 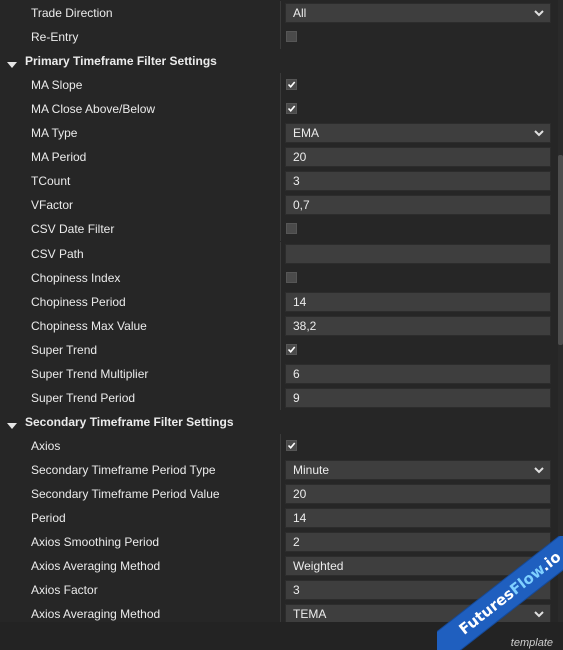 What do you see at coordinates (296, 397) in the screenshot?
I see `property-value: 9` at bounding box center [296, 397].